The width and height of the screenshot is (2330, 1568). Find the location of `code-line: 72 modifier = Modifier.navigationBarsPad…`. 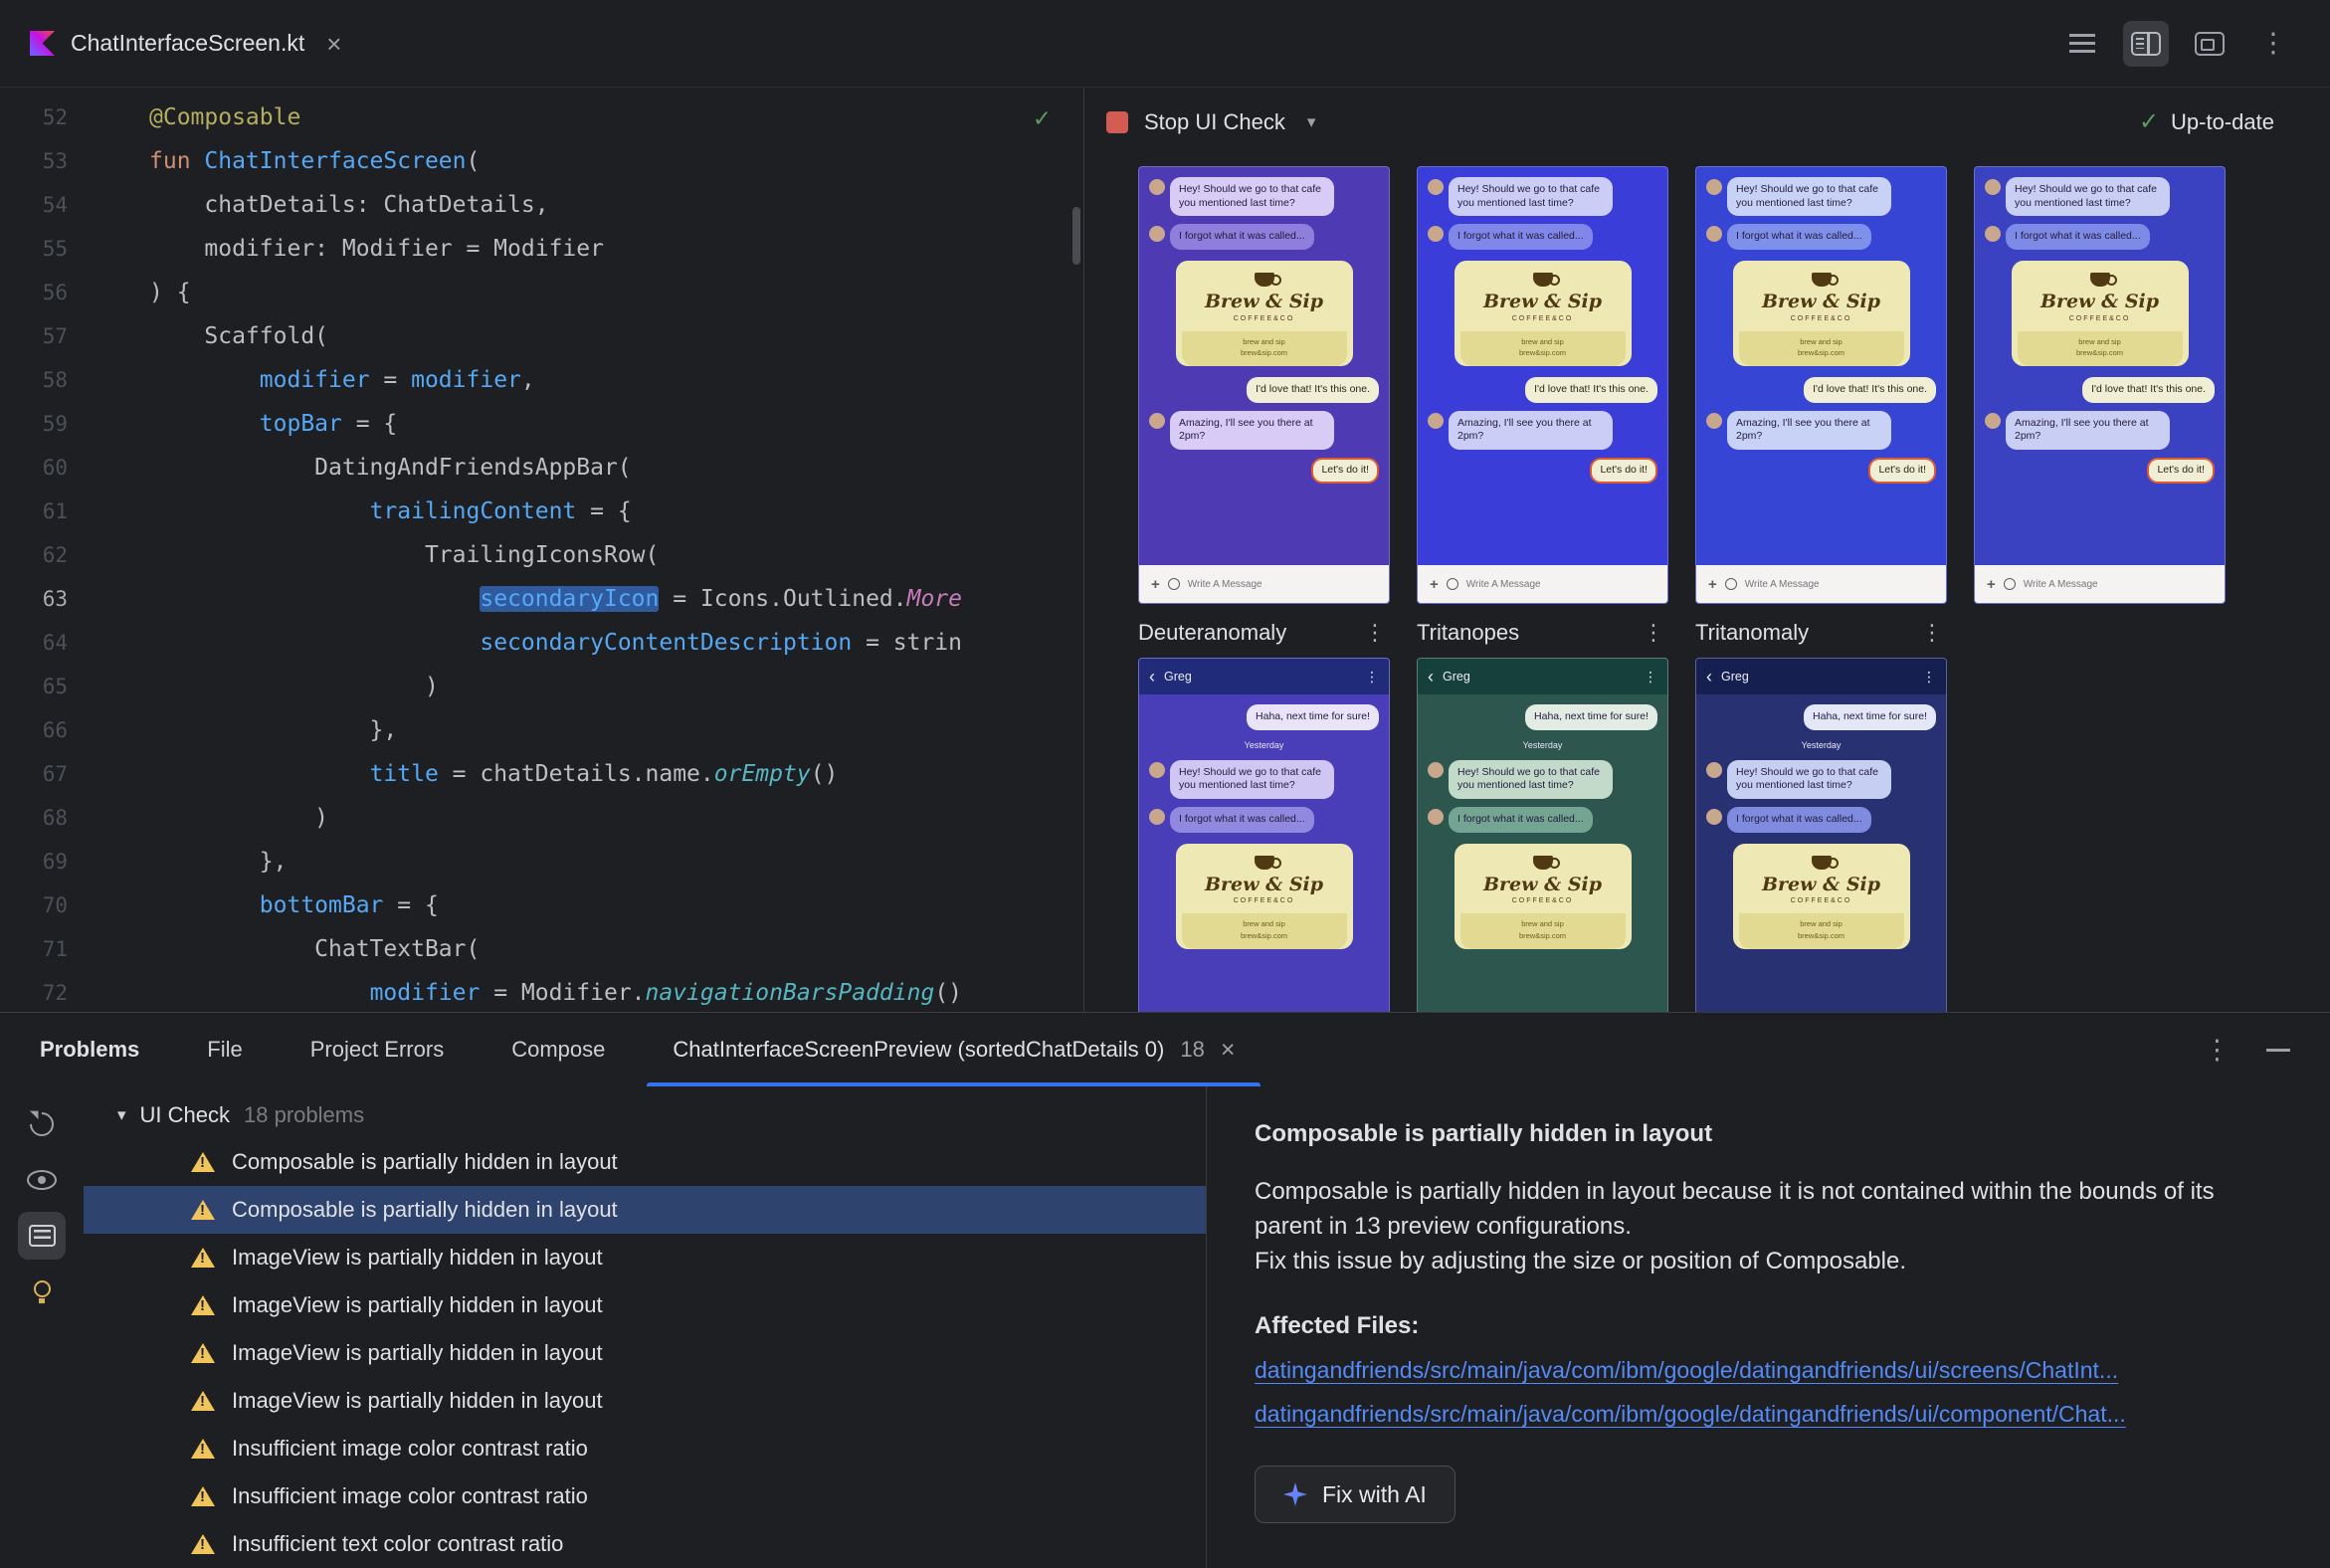

code-line: 72 modifier = Modifier.navigationBarsPad… is located at coordinates (541, 991).